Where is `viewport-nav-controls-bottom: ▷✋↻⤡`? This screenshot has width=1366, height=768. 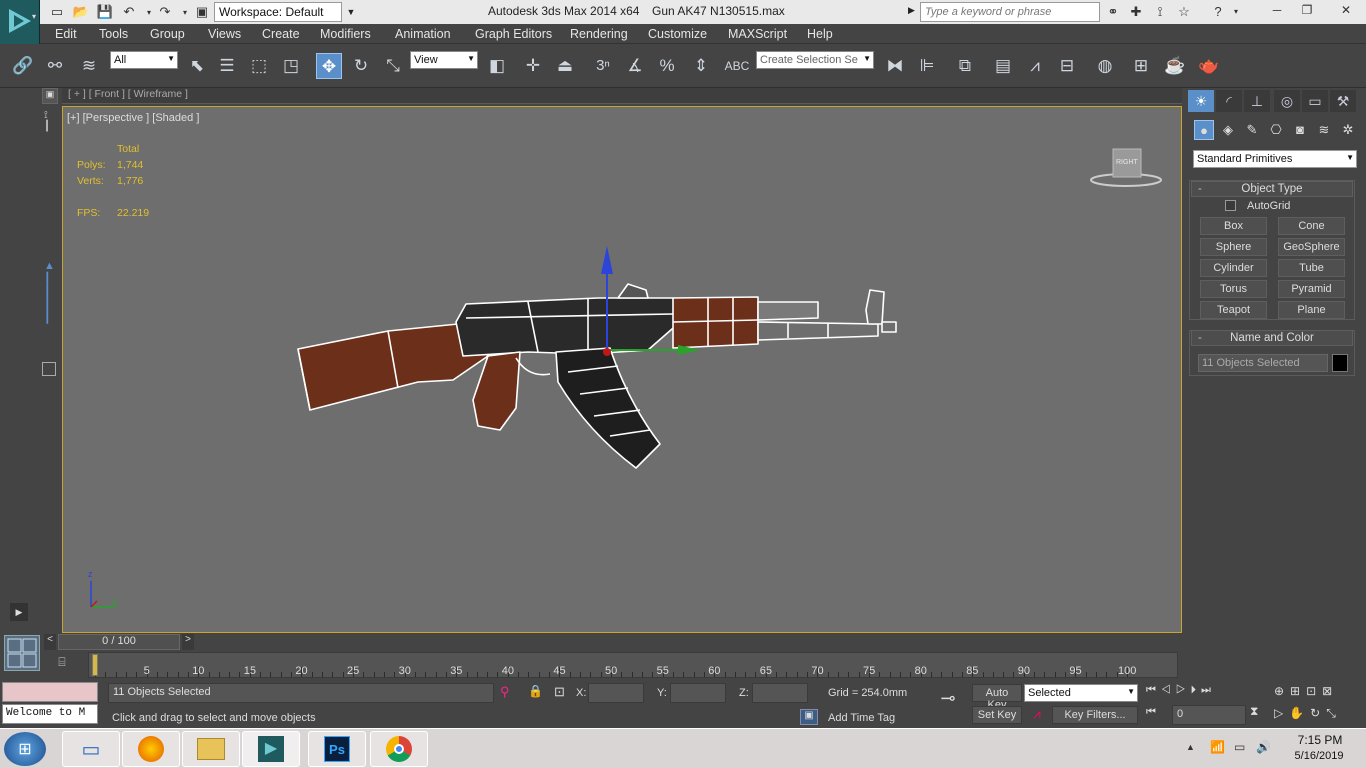
viewport-nav-controls-bottom: ▷✋↻⤡ is located at coordinates (1319, 715).